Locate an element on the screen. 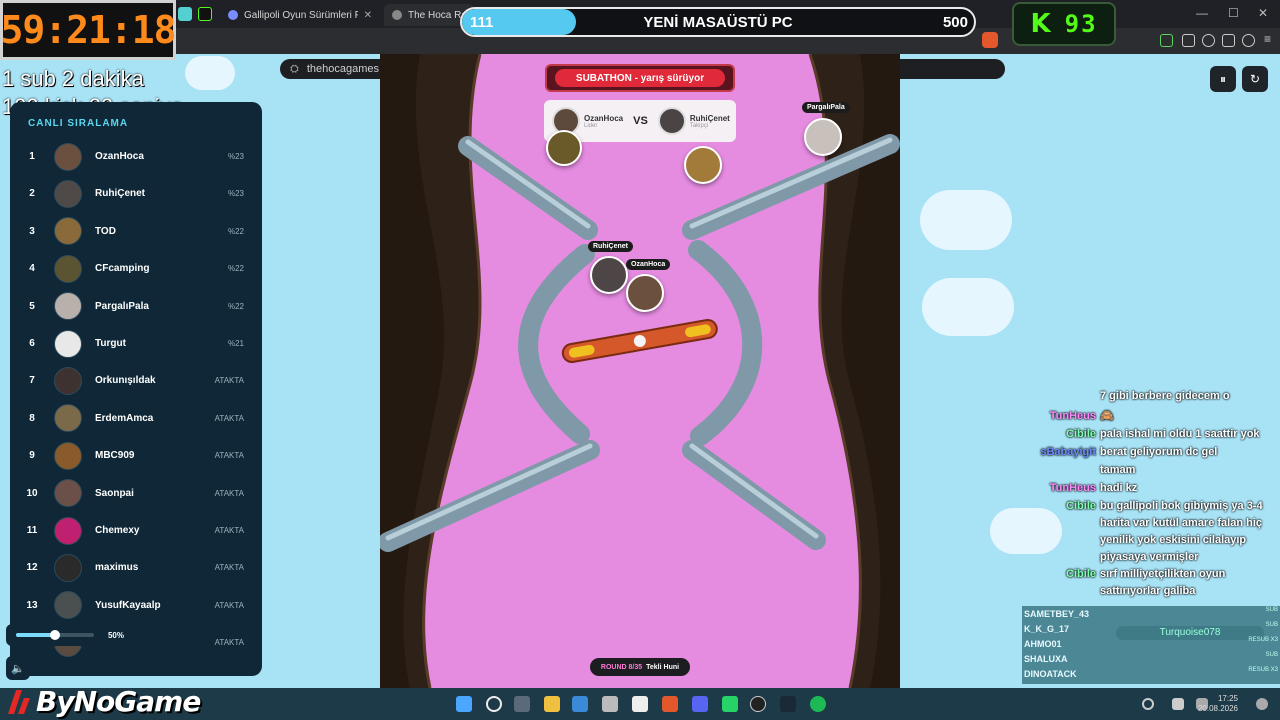  event-name: K_K_G_17 is located at coordinates (1047, 629).